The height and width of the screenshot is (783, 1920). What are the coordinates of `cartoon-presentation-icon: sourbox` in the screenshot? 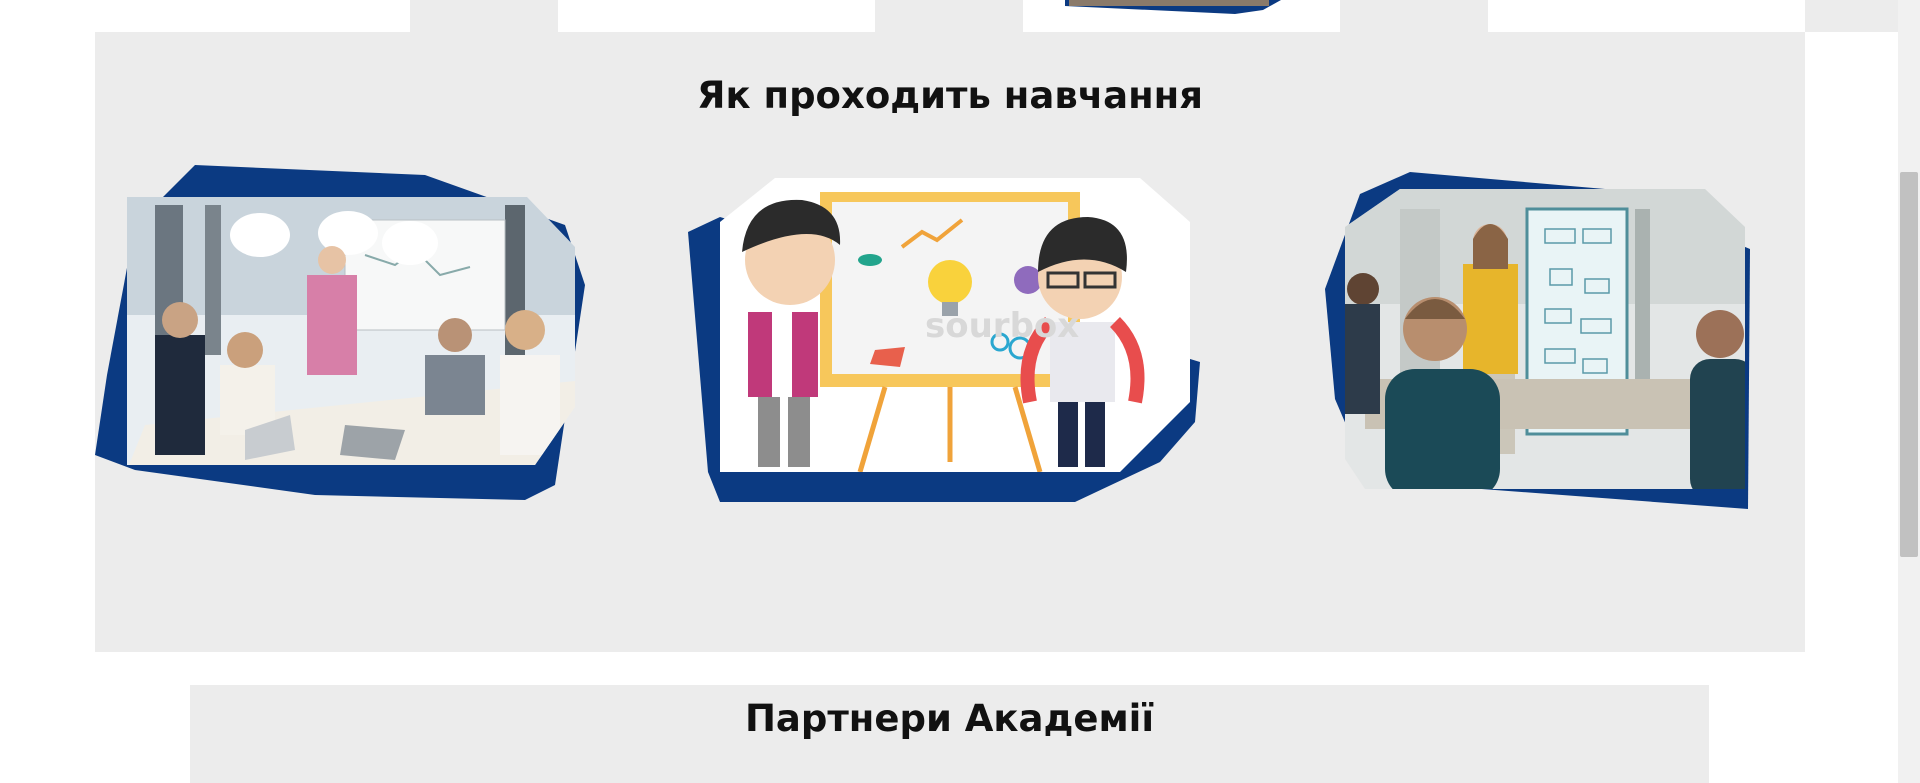 It's located at (944, 340).